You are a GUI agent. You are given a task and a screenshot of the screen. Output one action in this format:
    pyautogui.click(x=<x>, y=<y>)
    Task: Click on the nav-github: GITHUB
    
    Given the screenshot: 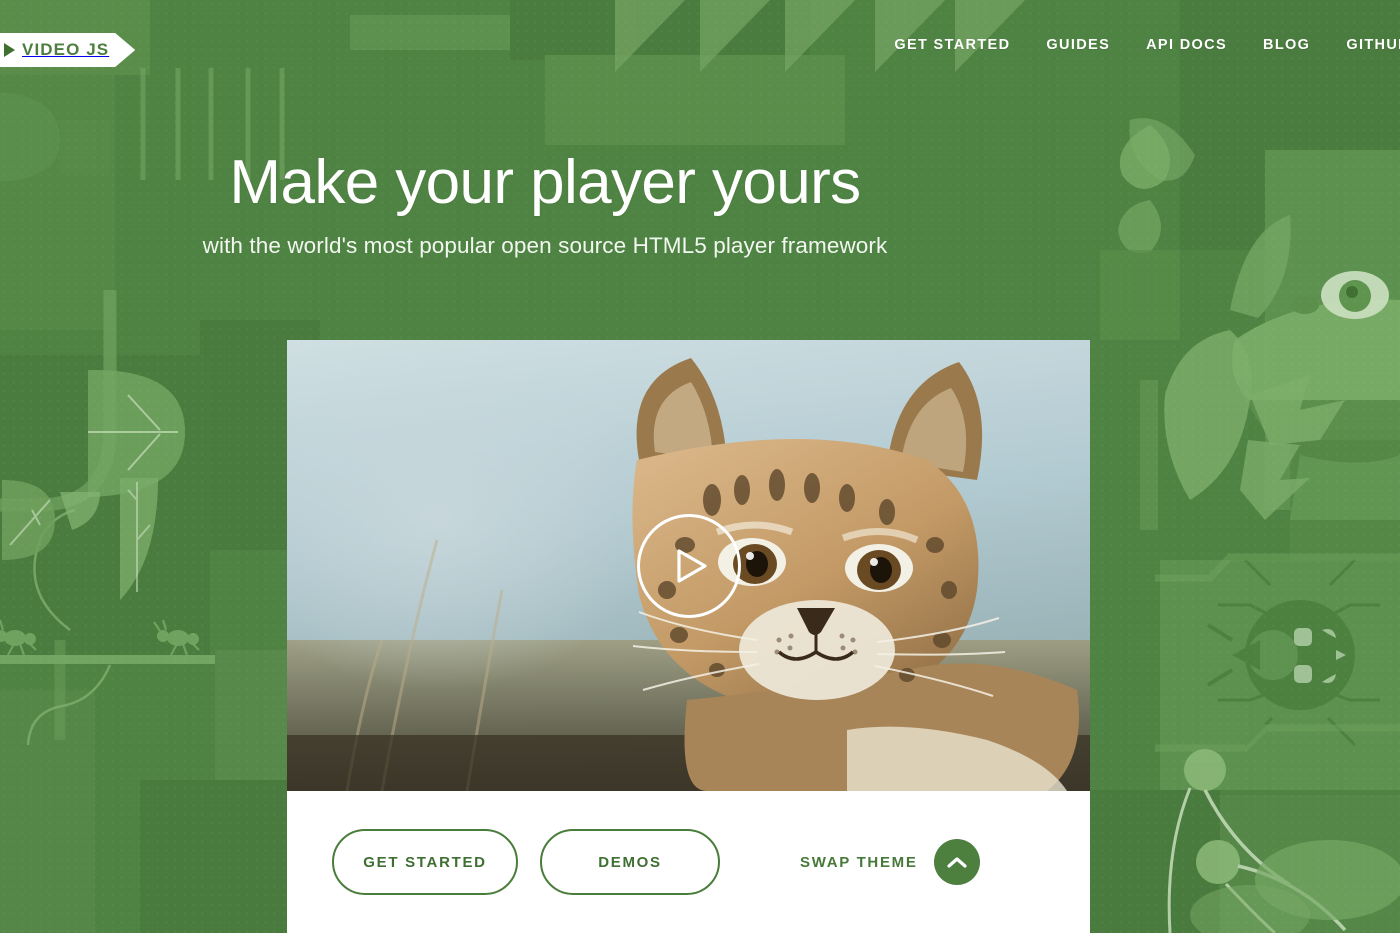 What is the action you would take?
    pyautogui.click(x=1373, y=45)
    